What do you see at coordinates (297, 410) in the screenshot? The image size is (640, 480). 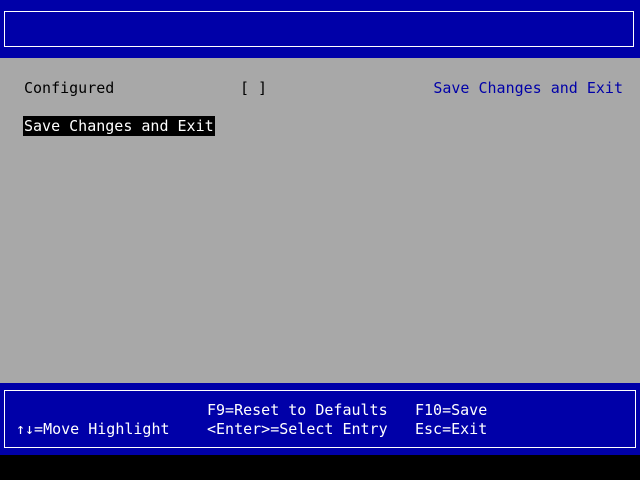 I see `reset-defaults-hint: F9=Reset to Defaults` at bounding box center [297, 410].